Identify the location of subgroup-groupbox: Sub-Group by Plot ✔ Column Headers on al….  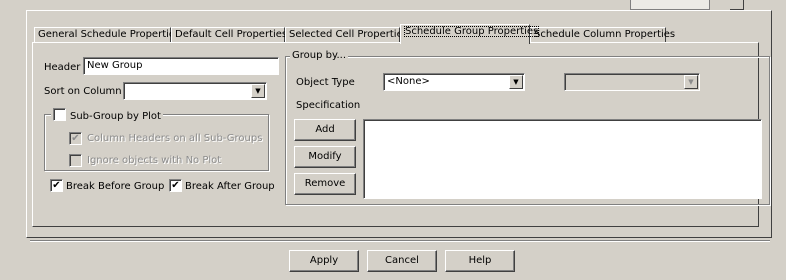
(156, 139).